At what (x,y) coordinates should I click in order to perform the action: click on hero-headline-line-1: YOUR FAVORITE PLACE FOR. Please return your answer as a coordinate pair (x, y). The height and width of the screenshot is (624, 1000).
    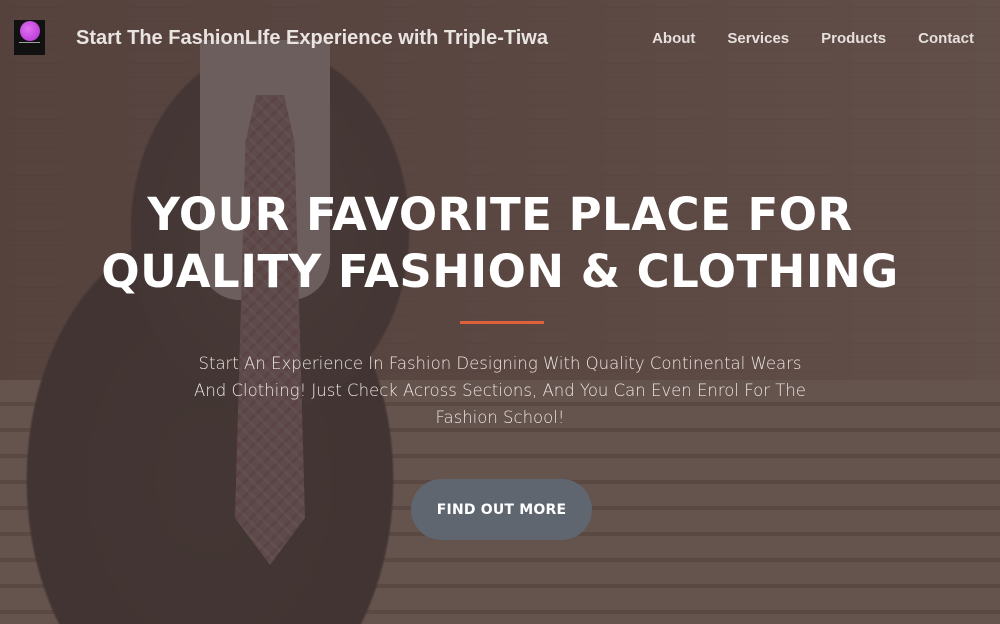
    Looking at the image, I should click on (500, 214).